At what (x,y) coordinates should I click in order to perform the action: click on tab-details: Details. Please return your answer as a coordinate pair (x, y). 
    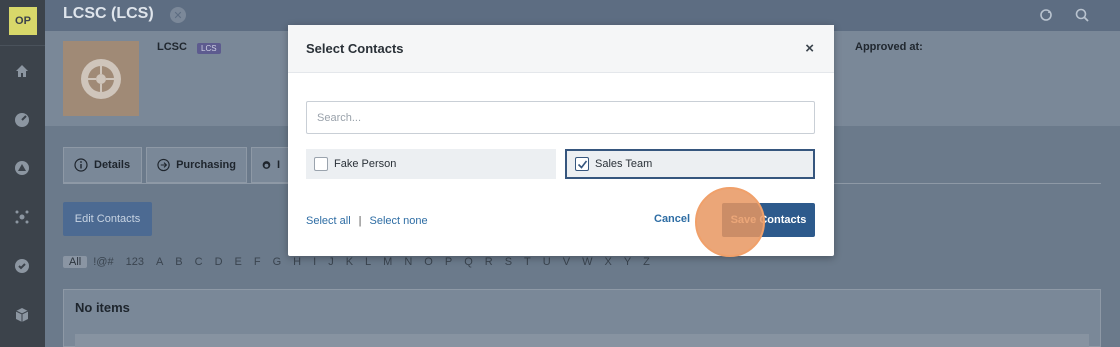
    Looking at the image, I should click on (102, 165).